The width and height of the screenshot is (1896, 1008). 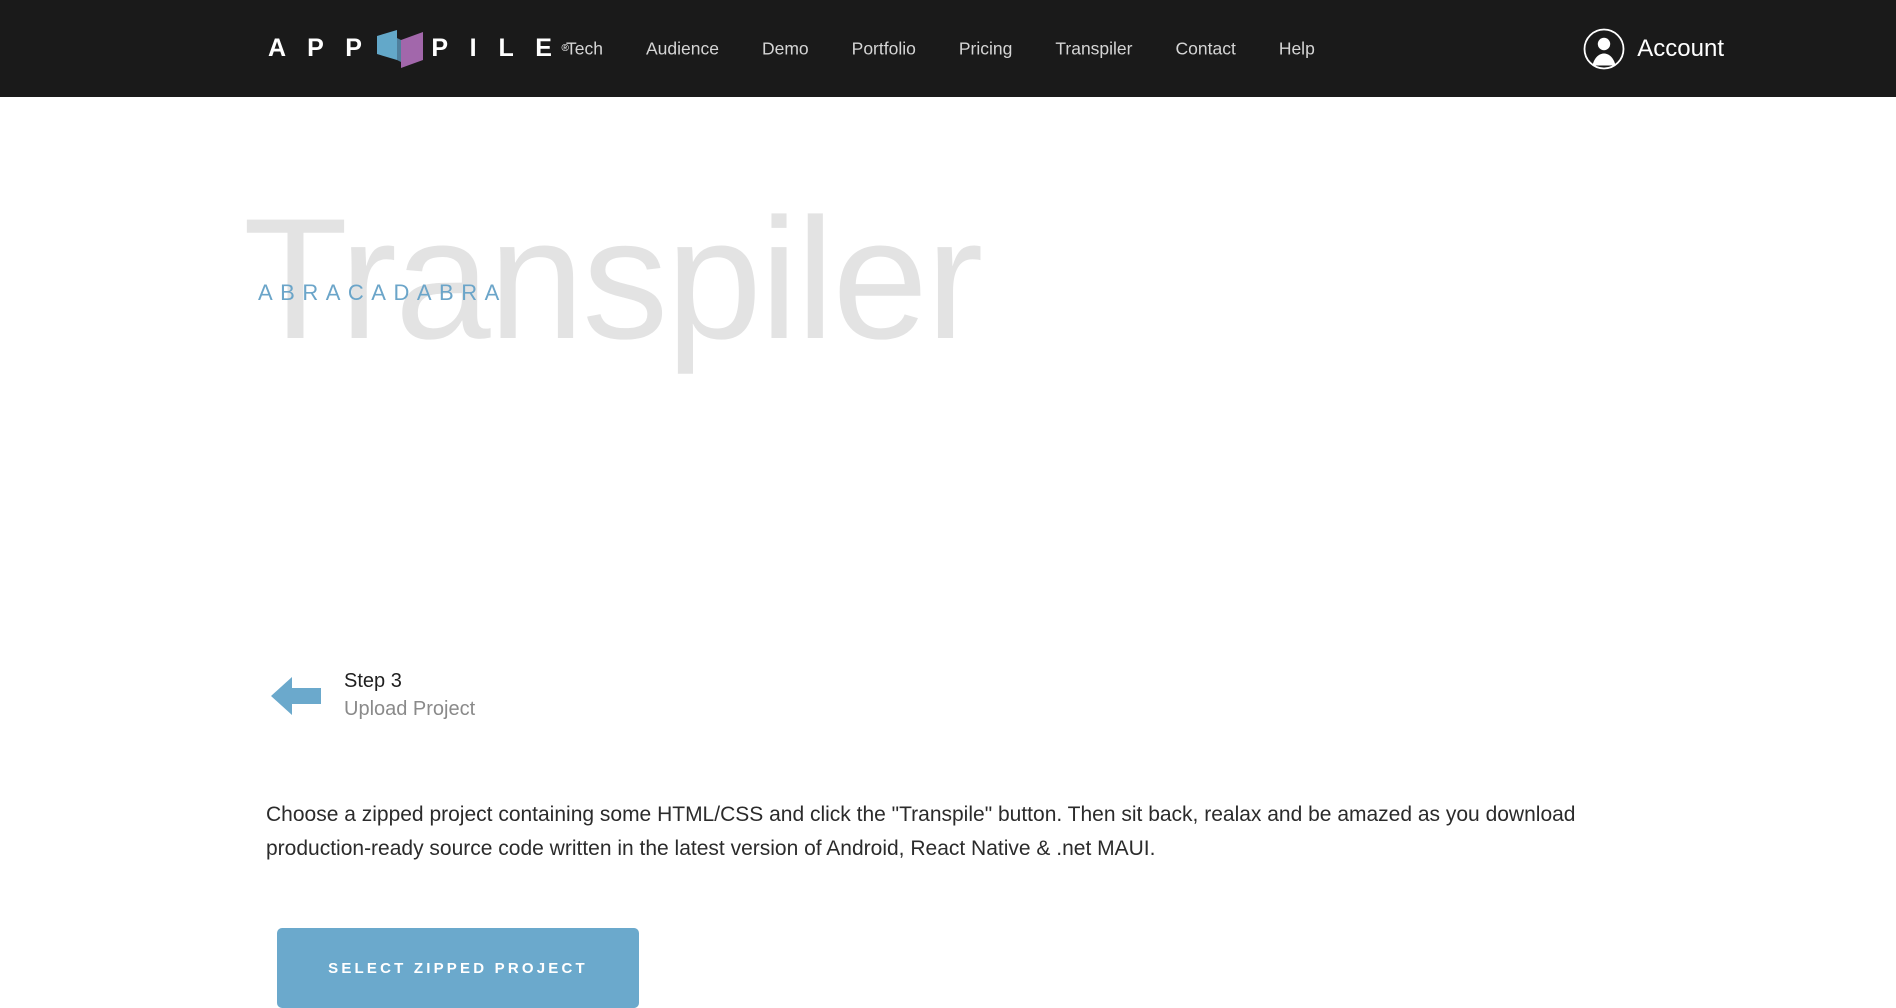 I want to click on nav-item-pricing: Pricing, so click(x=986, y=48).